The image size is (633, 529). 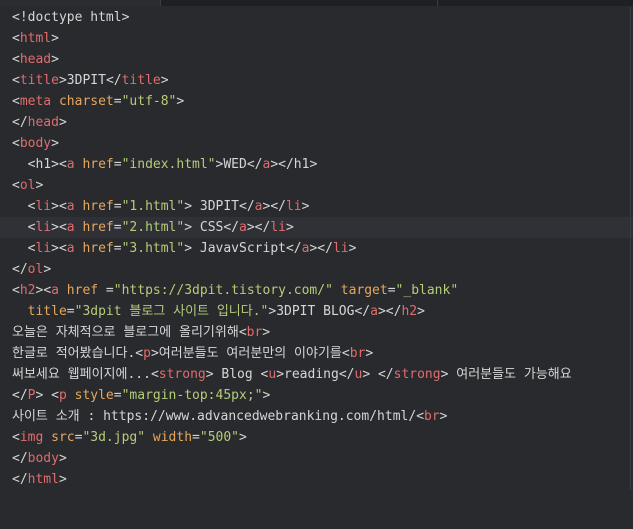 What do you see at coordinates (153, 227) in the screenshot?
I see `string-value: "2.html"` at bounding box center [153, 227].